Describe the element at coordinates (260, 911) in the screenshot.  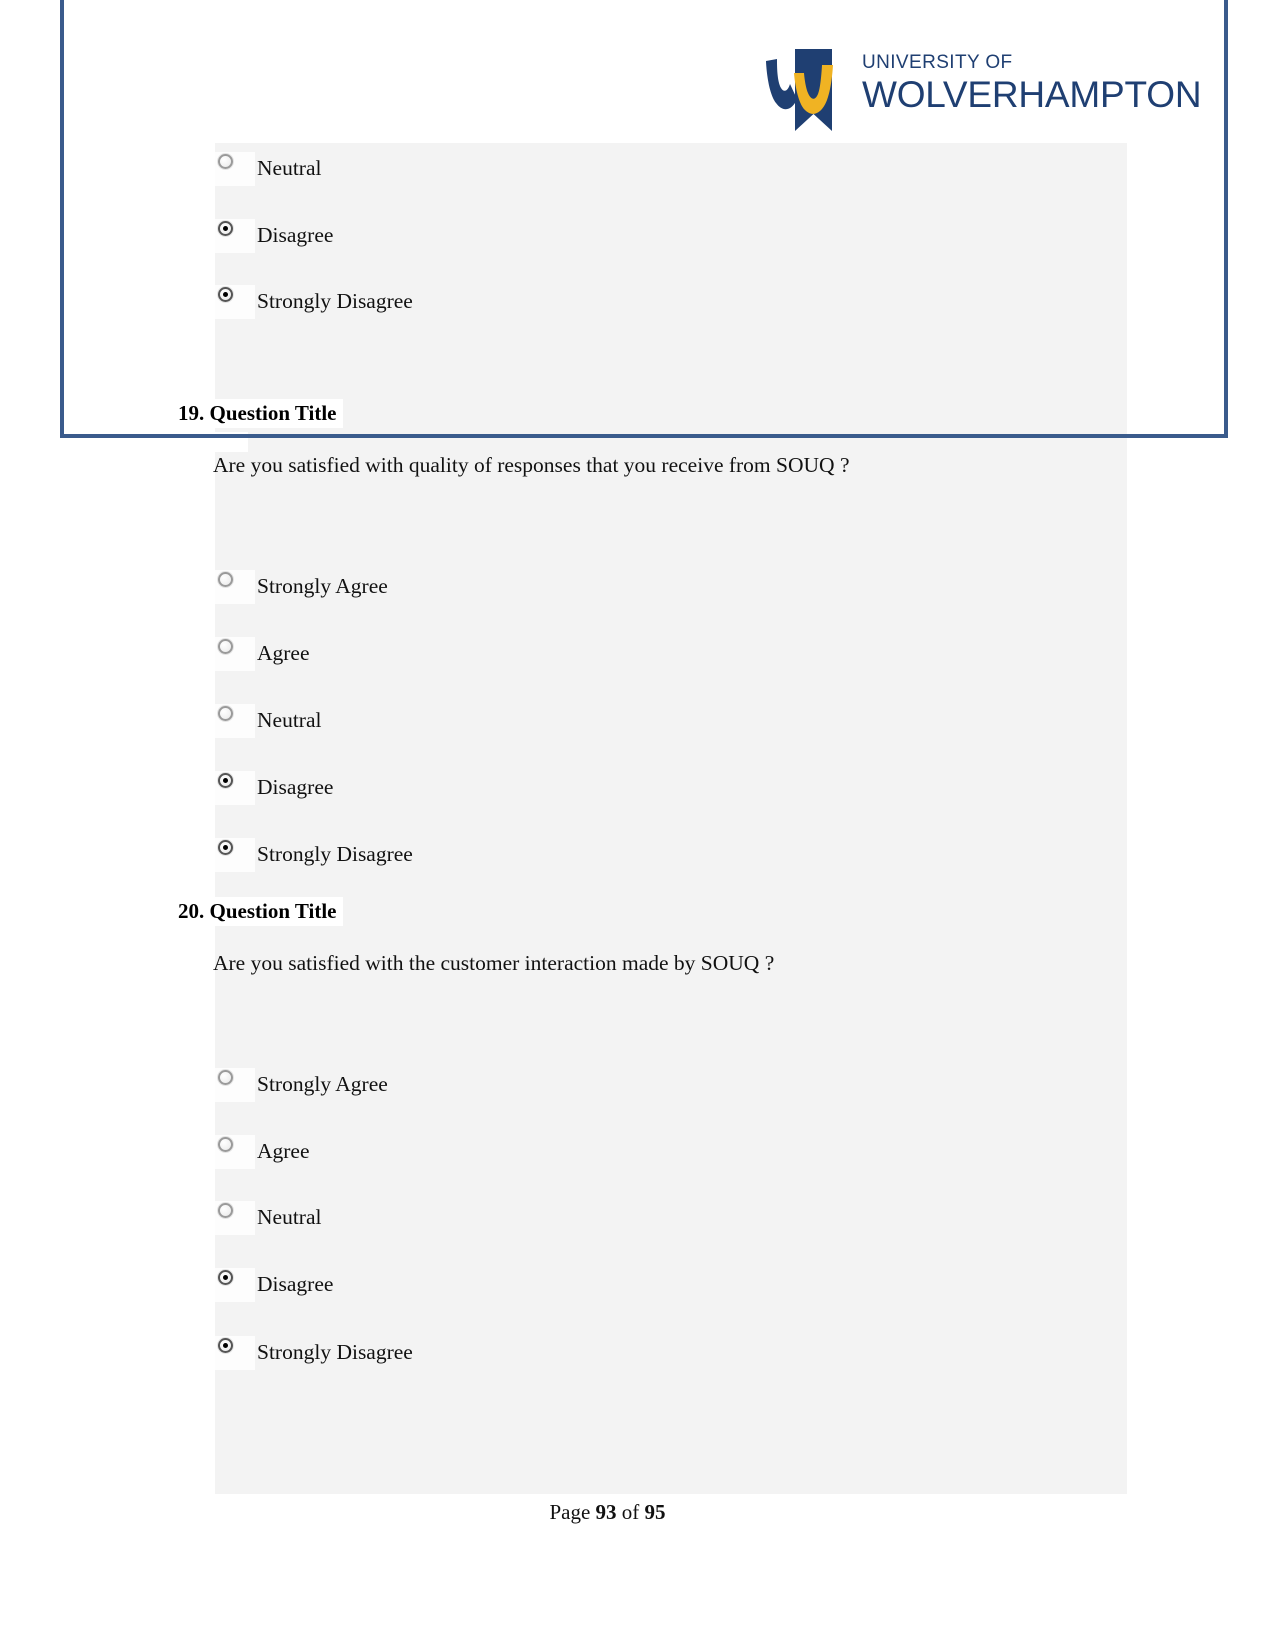
I see `question-title: 20. Question Title` at that location.